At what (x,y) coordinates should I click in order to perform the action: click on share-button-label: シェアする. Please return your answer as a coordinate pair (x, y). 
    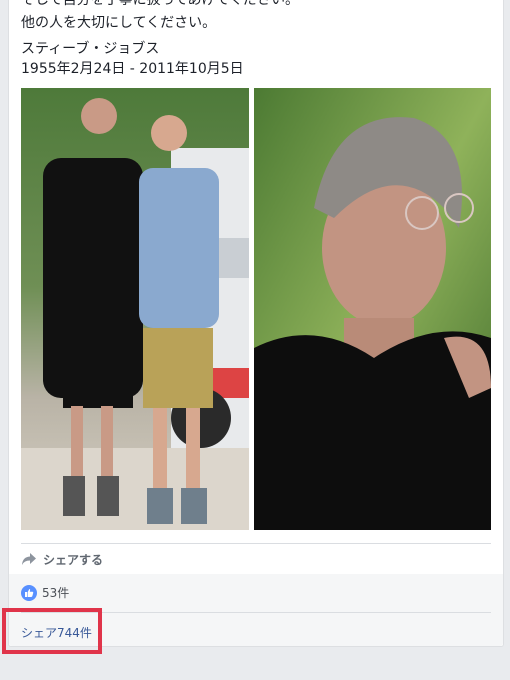
    Looking at the image, I should click on (73, 559).